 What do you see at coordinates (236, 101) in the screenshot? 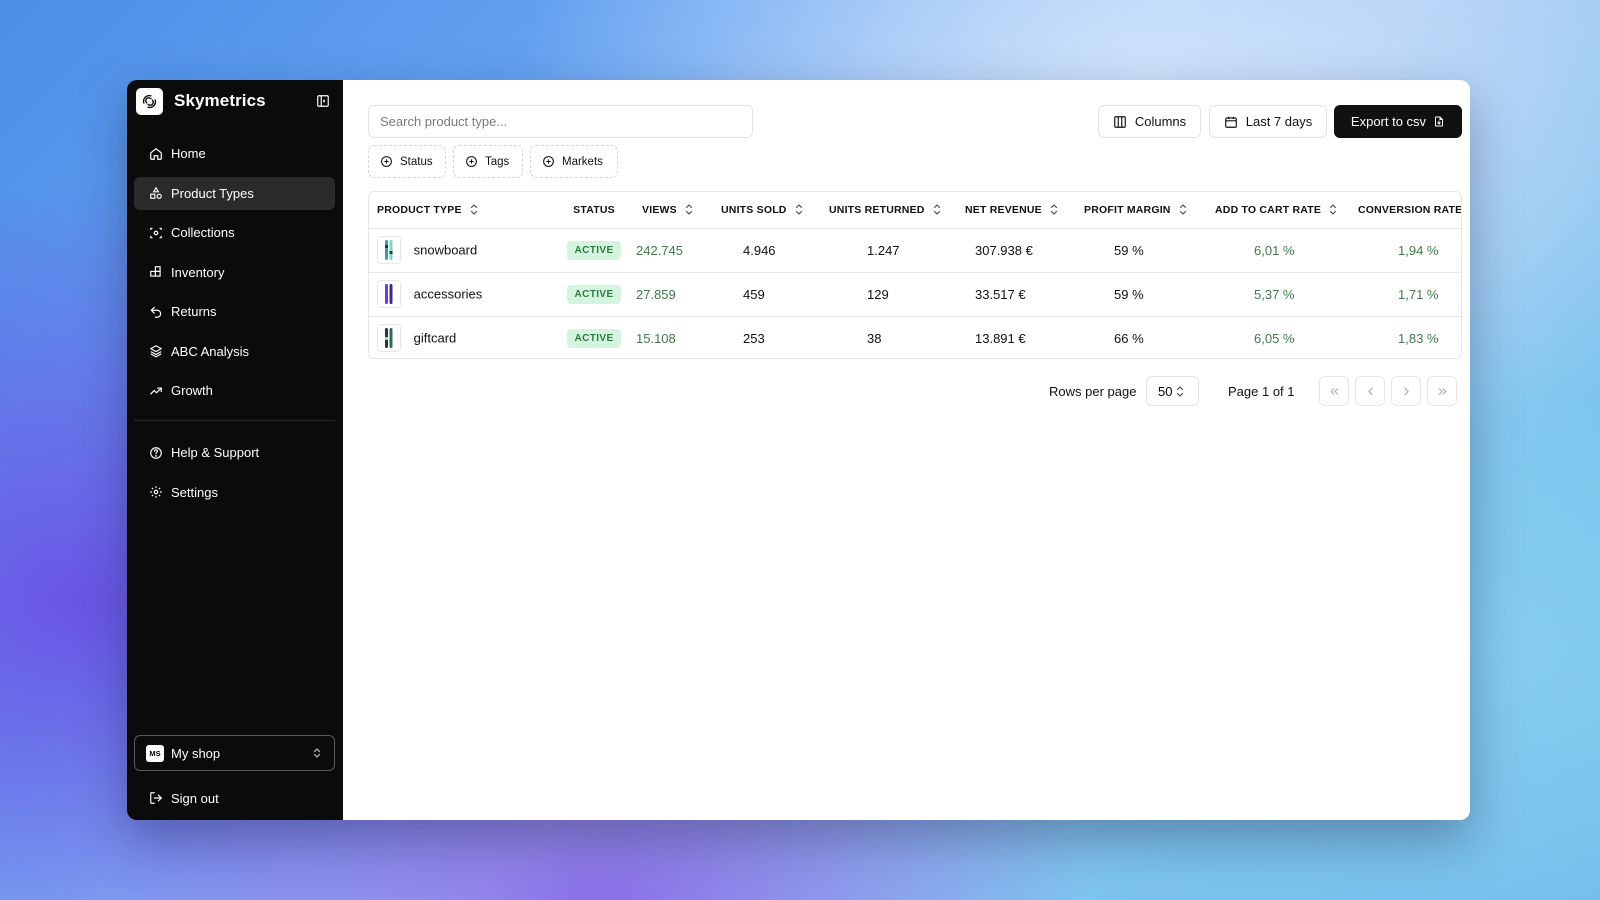
I see `brand: Skymetrics` at bounding box center [236, 101].